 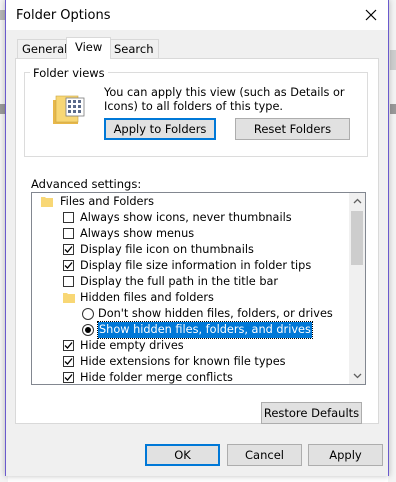 I want to click on checkbox-label: Display the full path in the title bar, so click(x=179, y=281).